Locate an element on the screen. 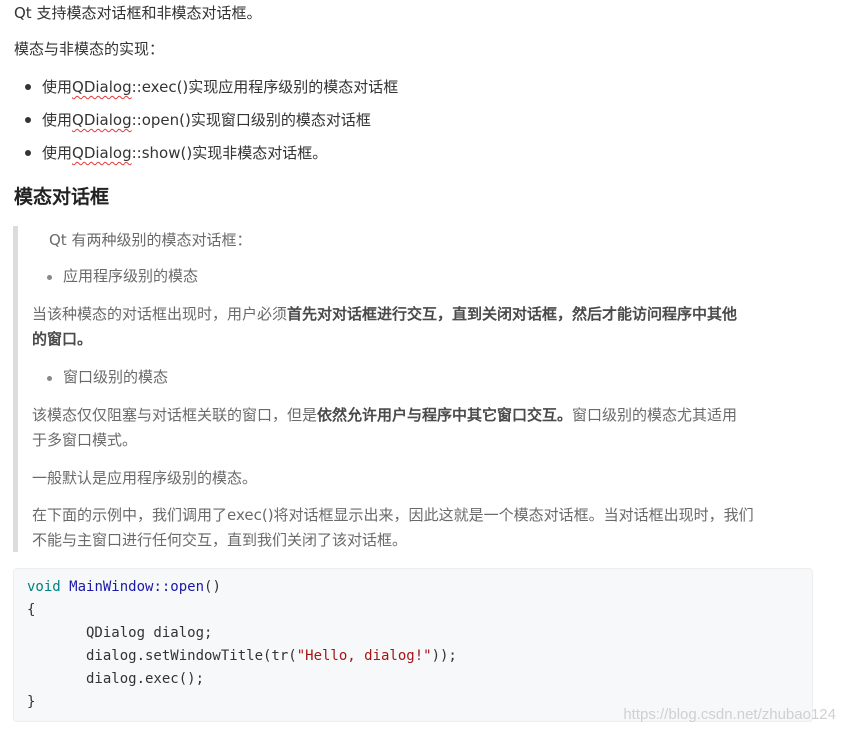 The height and width of the screenshot is (734, 844). list-item: 使用QDialog::show()实现非模态对话框。 is located at coordinates (206, 158).